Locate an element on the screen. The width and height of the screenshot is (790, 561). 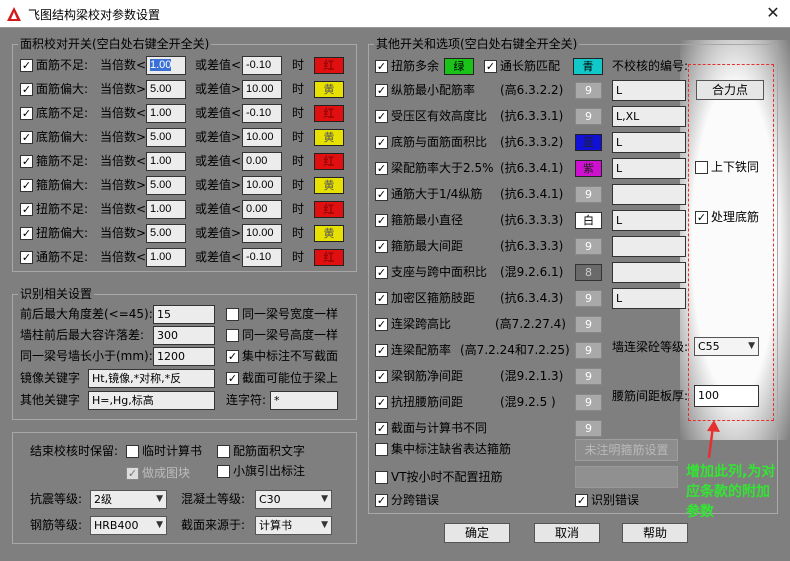
vt-checkbox is located at coordinates (381, 477).